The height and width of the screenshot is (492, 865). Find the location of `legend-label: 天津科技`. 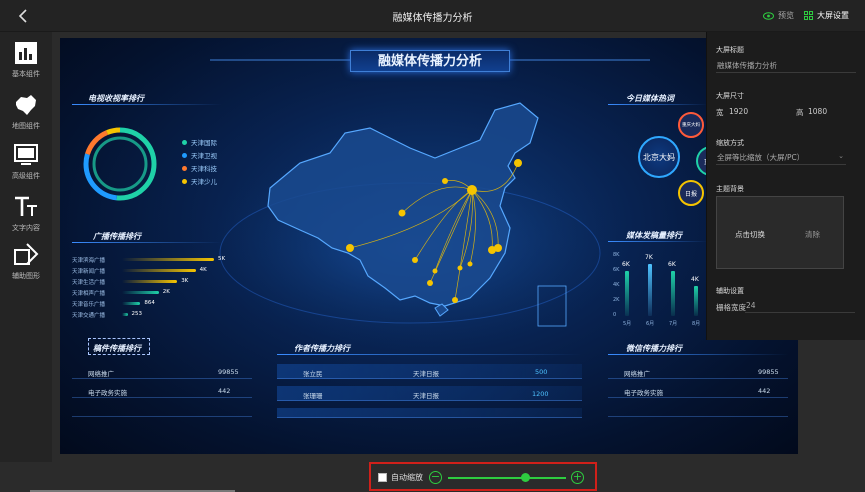

legend-label: 天津科技 is located at coordinates (204, 169).